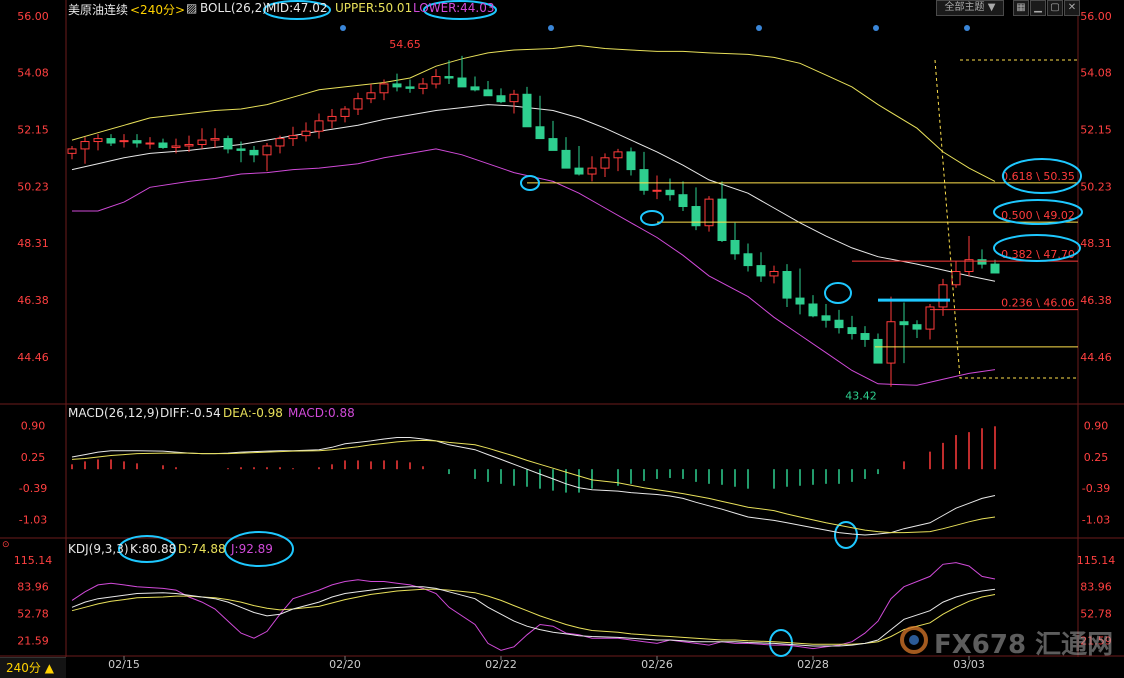 This screenshot has width=1124, height=678. Describe the element at coordinates (98, 9) in the screenshot. I see `instrument-name: 美原油连续` at that location.